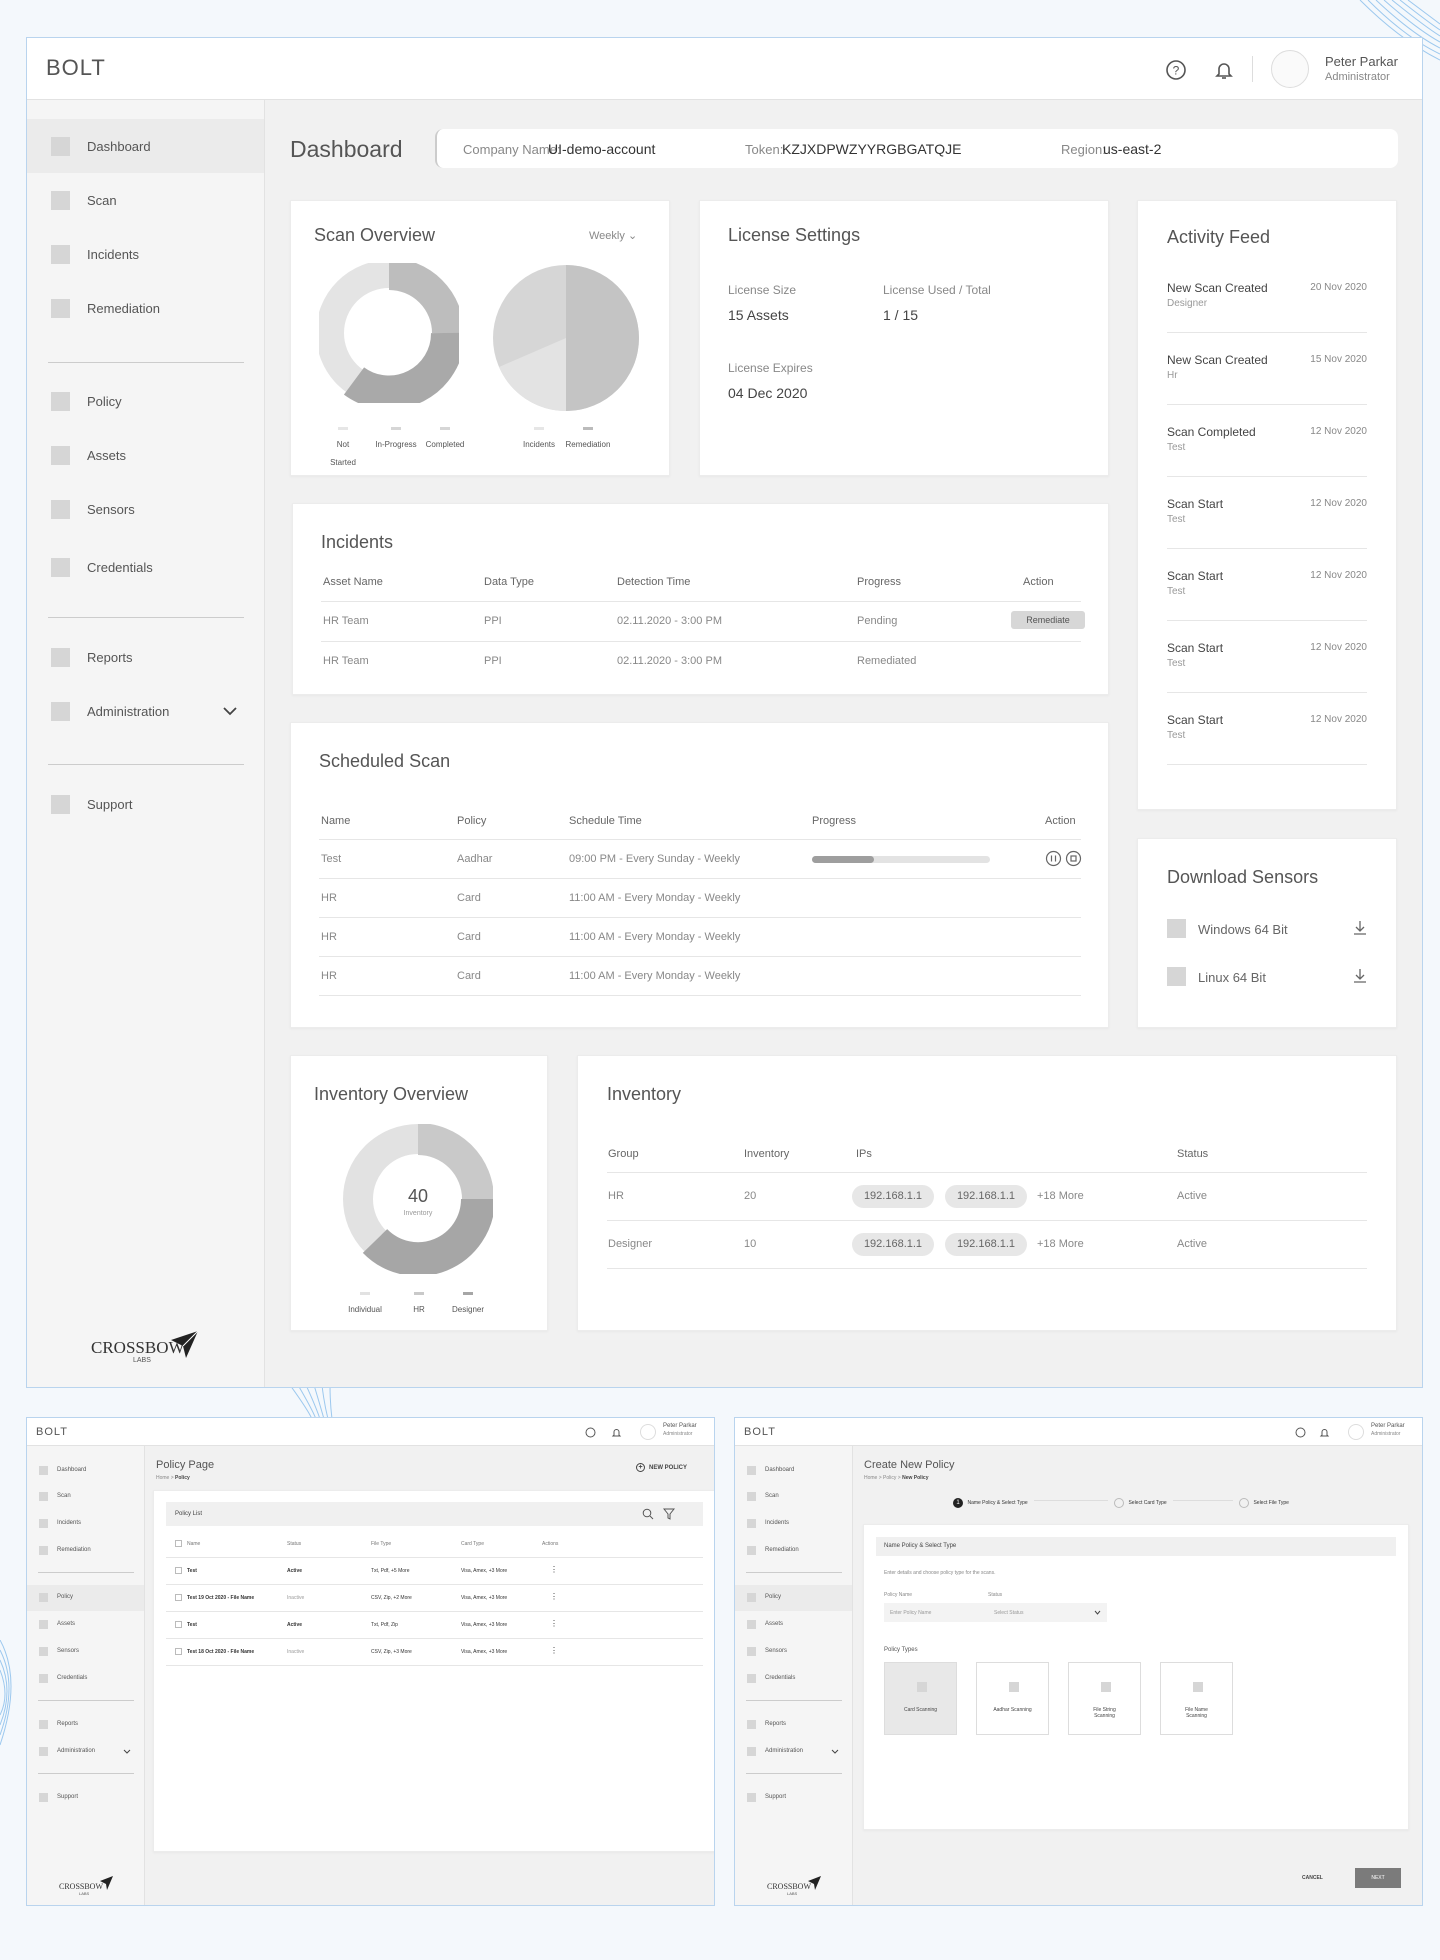 This screenshot has height=1960, width=1440. What do you see at coordinates (1378, 1878) in the screenshot?
I see `next-button: NEXT` at bounding box center [1378, 1878].